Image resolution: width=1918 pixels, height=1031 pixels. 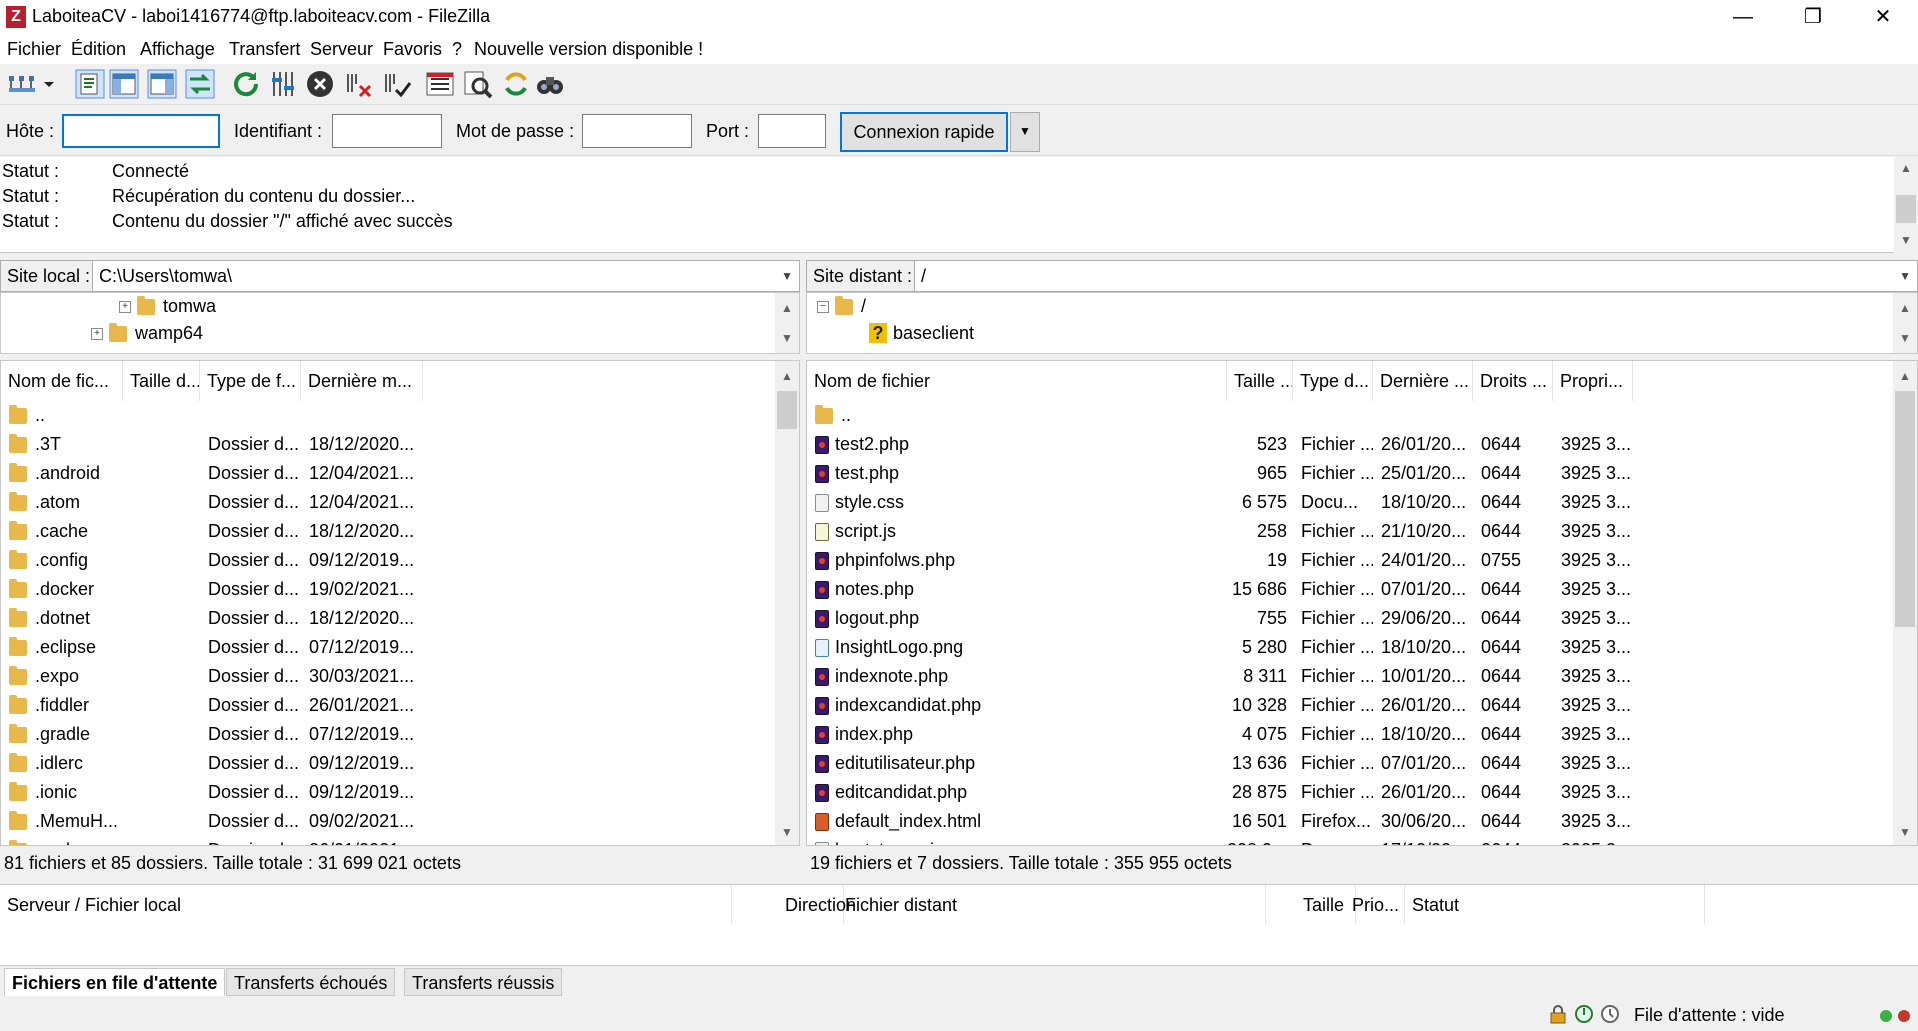 What do you see at coordinates (516, 84) in the screenshot?
I see `sync-browse-icon` at bounding box center [516, 84].